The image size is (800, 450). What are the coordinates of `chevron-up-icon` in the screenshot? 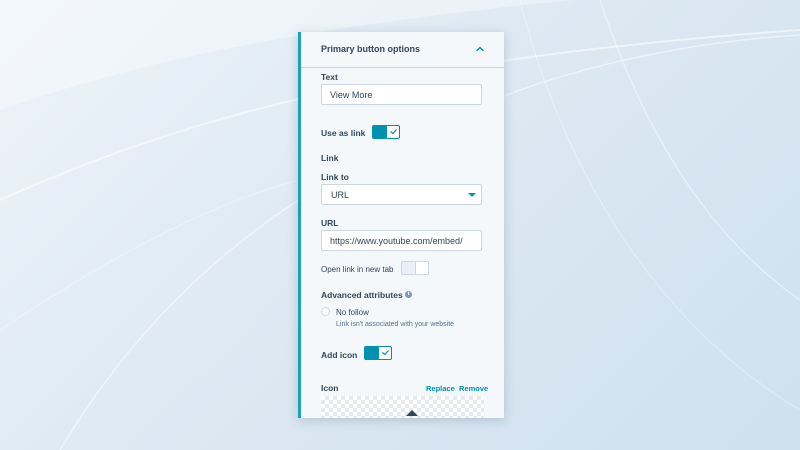 It's located at (480, 49).